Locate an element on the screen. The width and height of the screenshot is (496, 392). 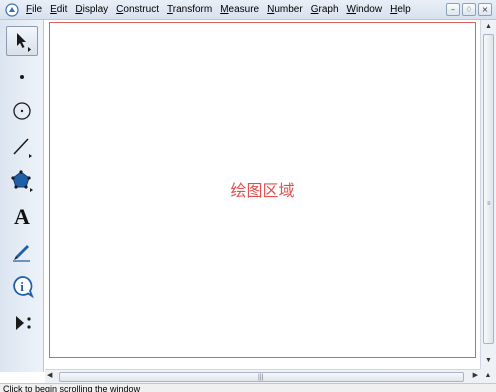
minimize-button: – is located at coordinates (453, 9).